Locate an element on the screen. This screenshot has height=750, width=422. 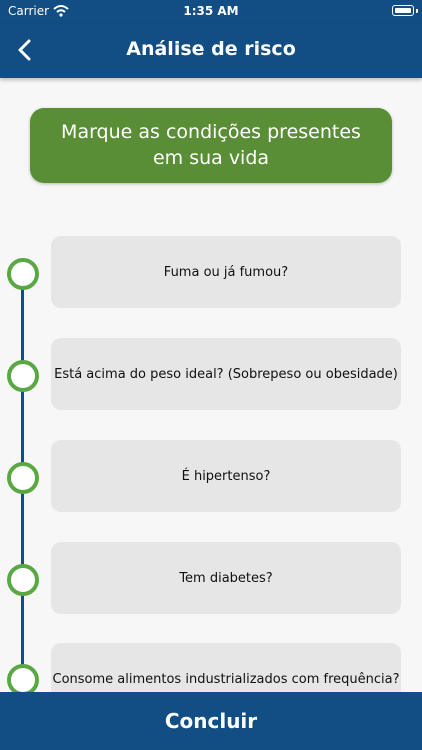
battery-tip is located at coordinates (417, 11).